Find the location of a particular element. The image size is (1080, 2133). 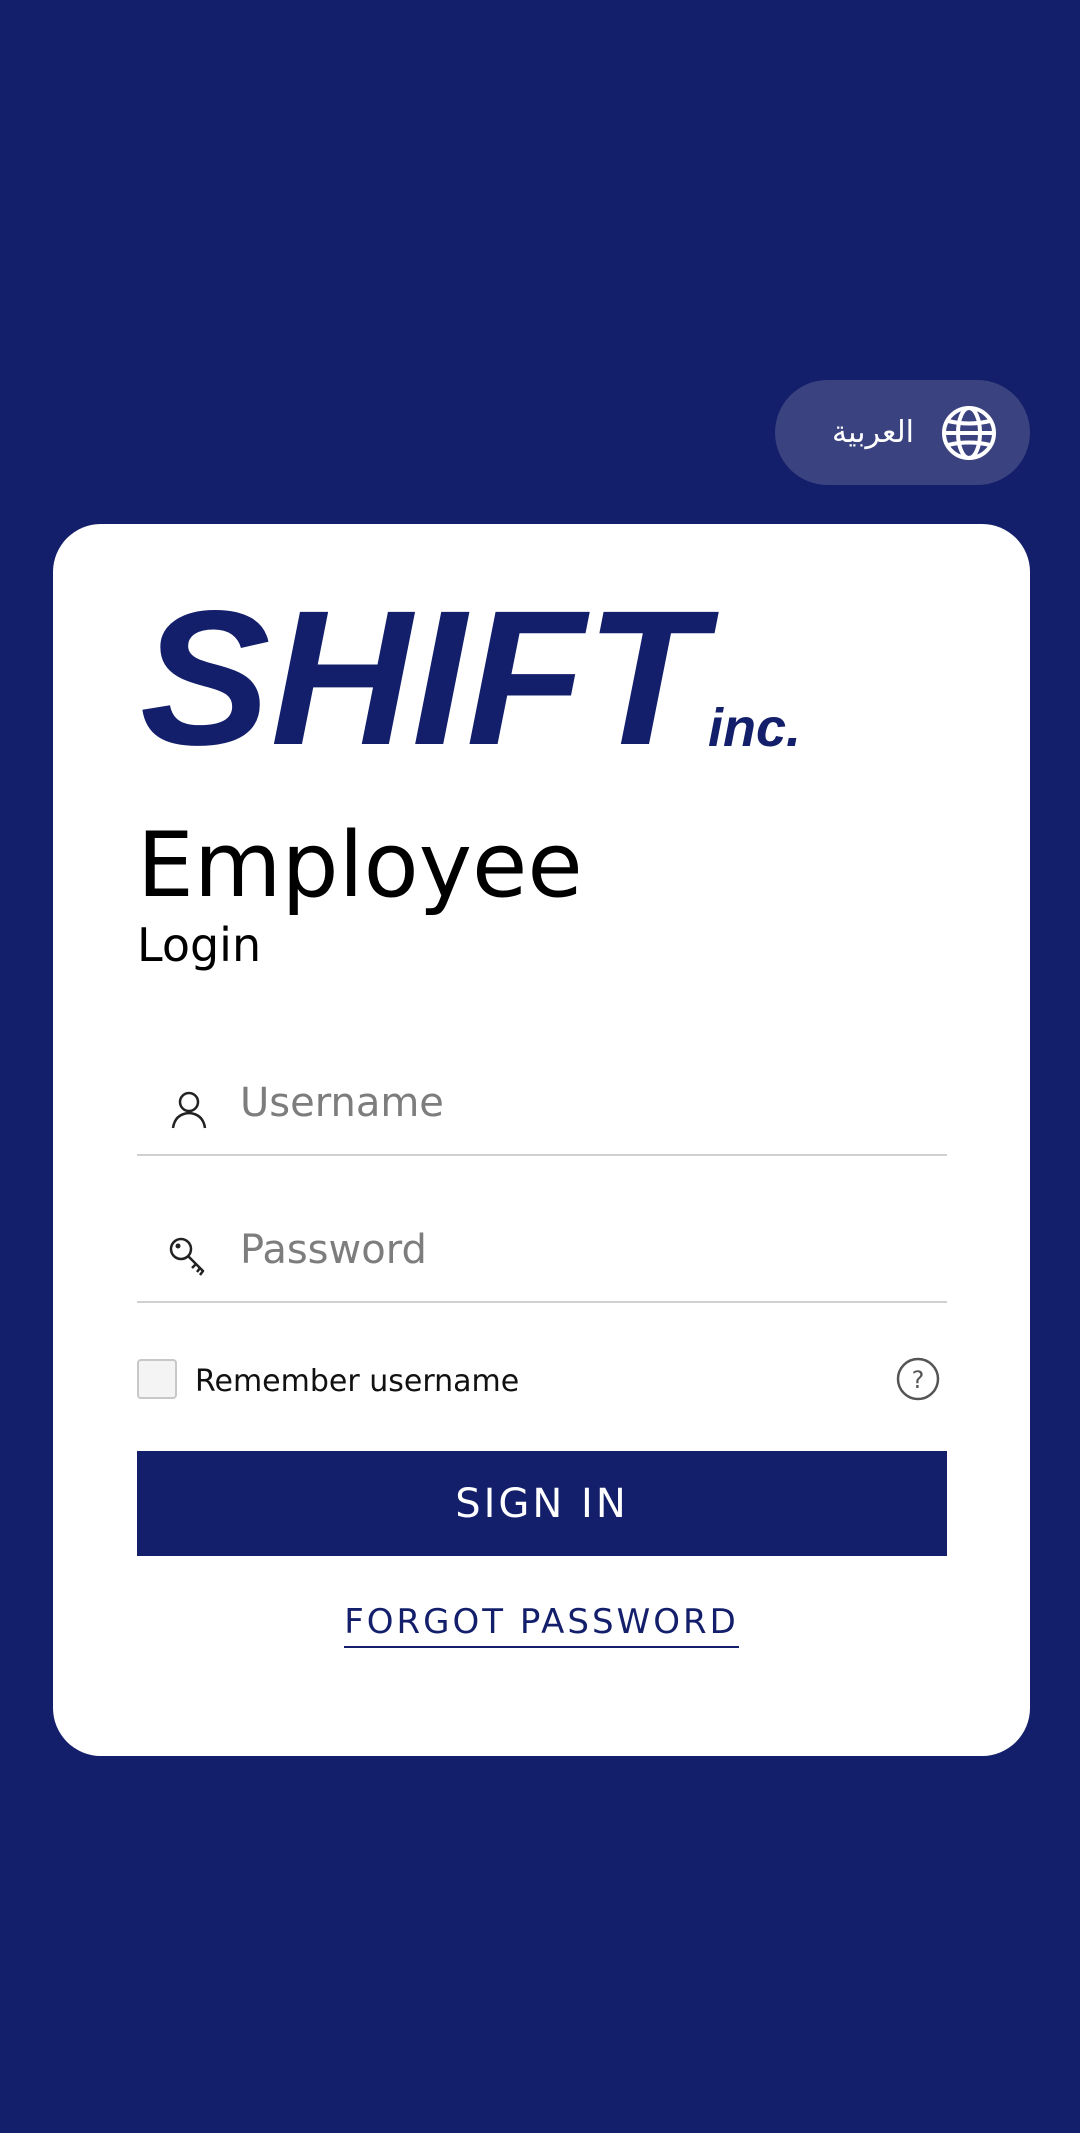

user-icon is located at coordinates (189, 1110).